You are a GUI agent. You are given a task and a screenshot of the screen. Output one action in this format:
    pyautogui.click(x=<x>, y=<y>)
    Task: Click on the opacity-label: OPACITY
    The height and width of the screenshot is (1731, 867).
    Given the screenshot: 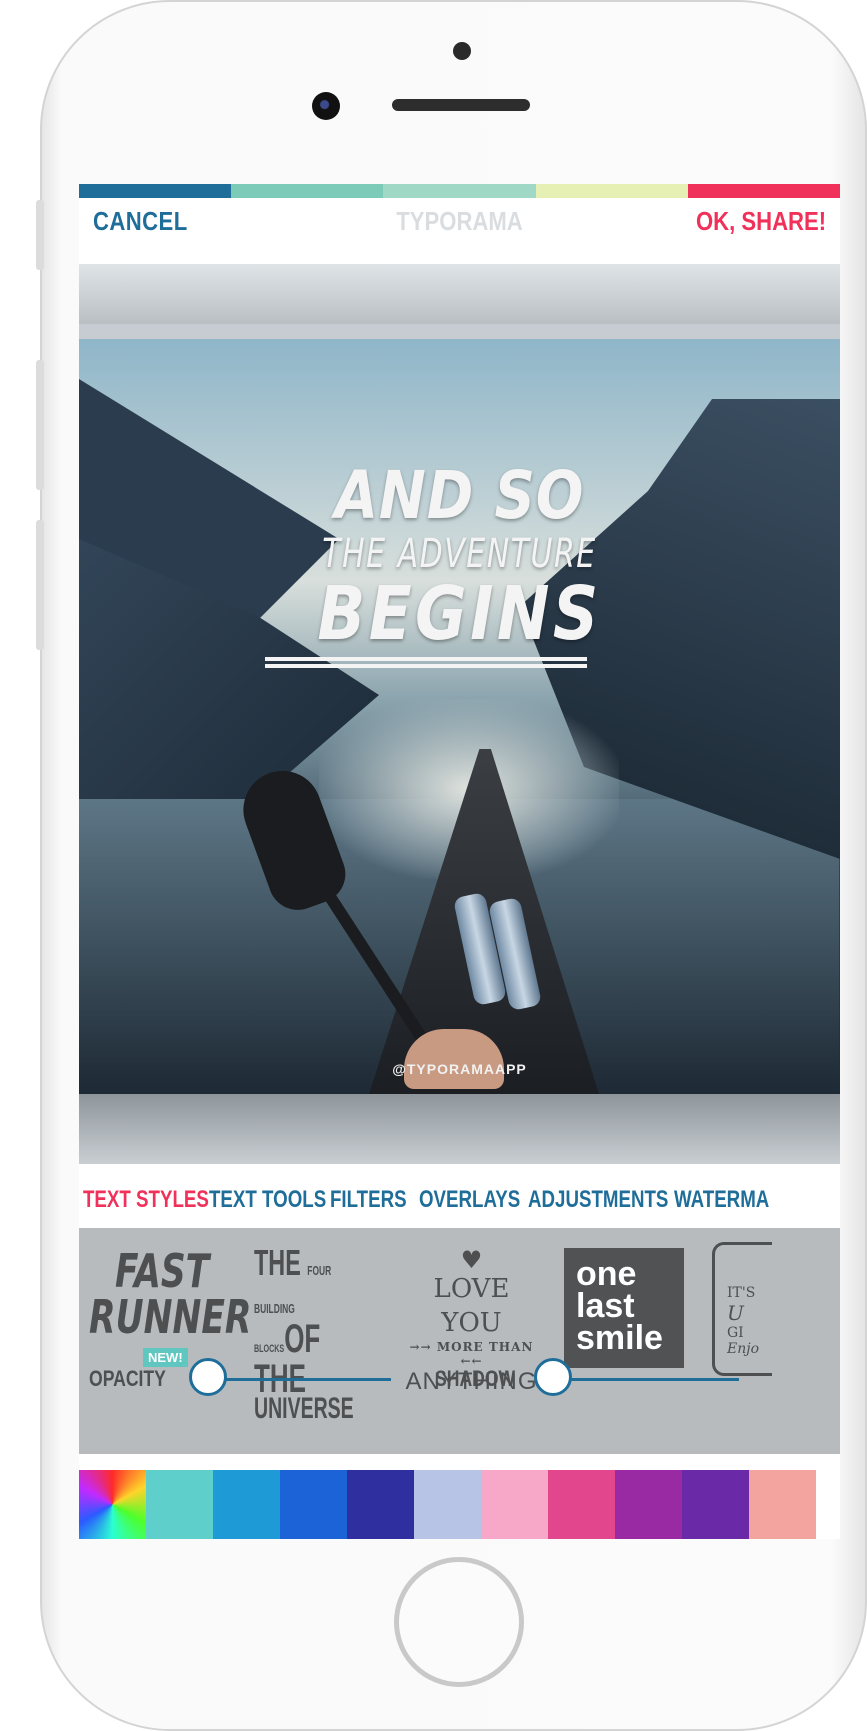 What is the action you would take?
    pyautogui.click(x=127, y=1378)
    